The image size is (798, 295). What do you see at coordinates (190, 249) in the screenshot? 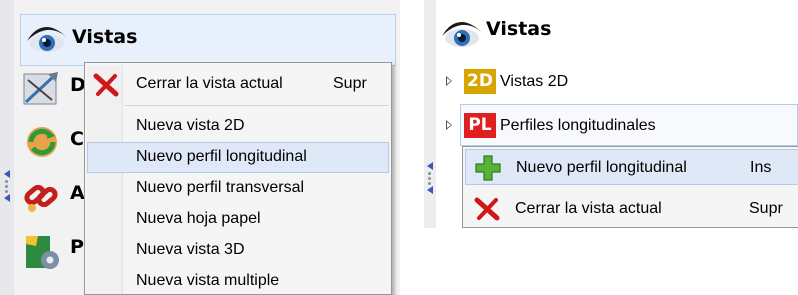
I see `menu-item-label: Nueva vista 3D` at bounding box center [190, 249].